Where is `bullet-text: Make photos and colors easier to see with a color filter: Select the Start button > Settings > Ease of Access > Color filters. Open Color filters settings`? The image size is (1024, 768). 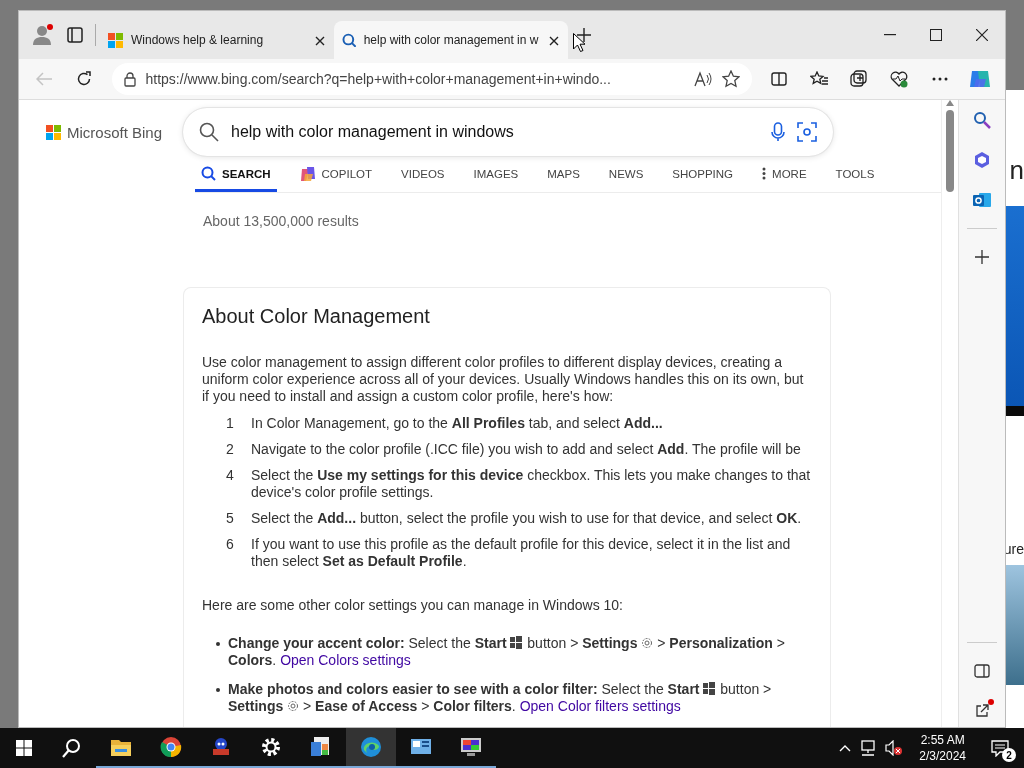
bullet-text: Make photos and colors easier to see with a color filter: Select the Start button > Settings > Ease of Access > Color filters. Open Color filters settings is located at coordinates (500, 698).